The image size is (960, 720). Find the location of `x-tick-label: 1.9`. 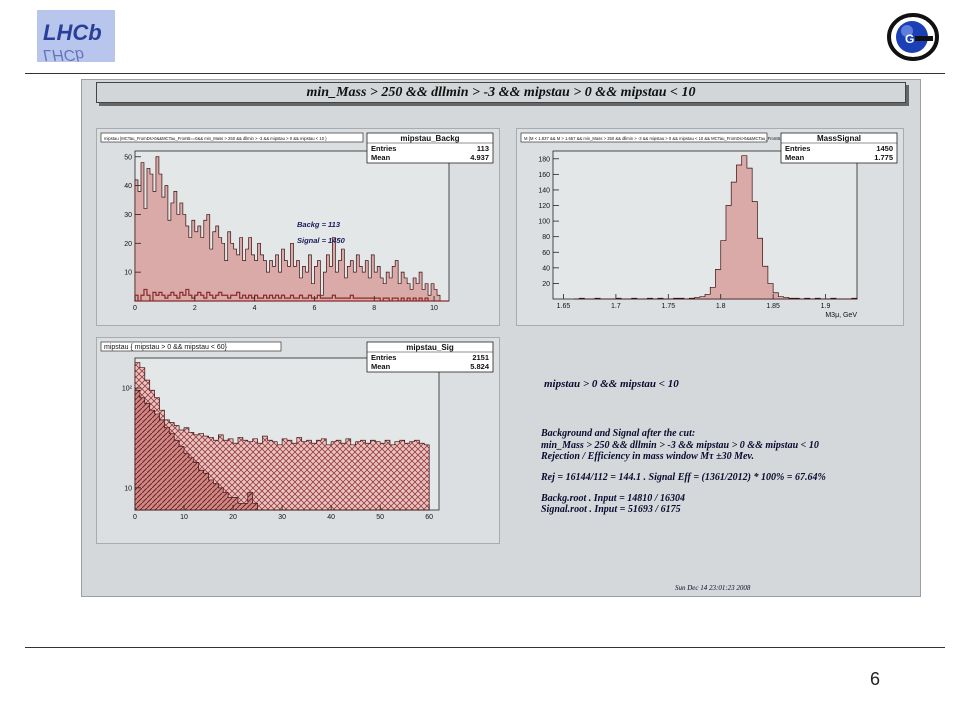

x-tick-label: 1.9 is located at coordinates (826, 306).